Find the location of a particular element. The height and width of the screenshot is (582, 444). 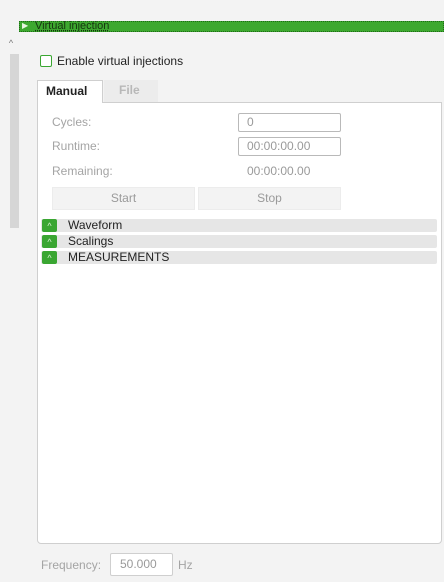

section-measurements: ^ MEASUREMENTS is located at coordinates (239, 257).